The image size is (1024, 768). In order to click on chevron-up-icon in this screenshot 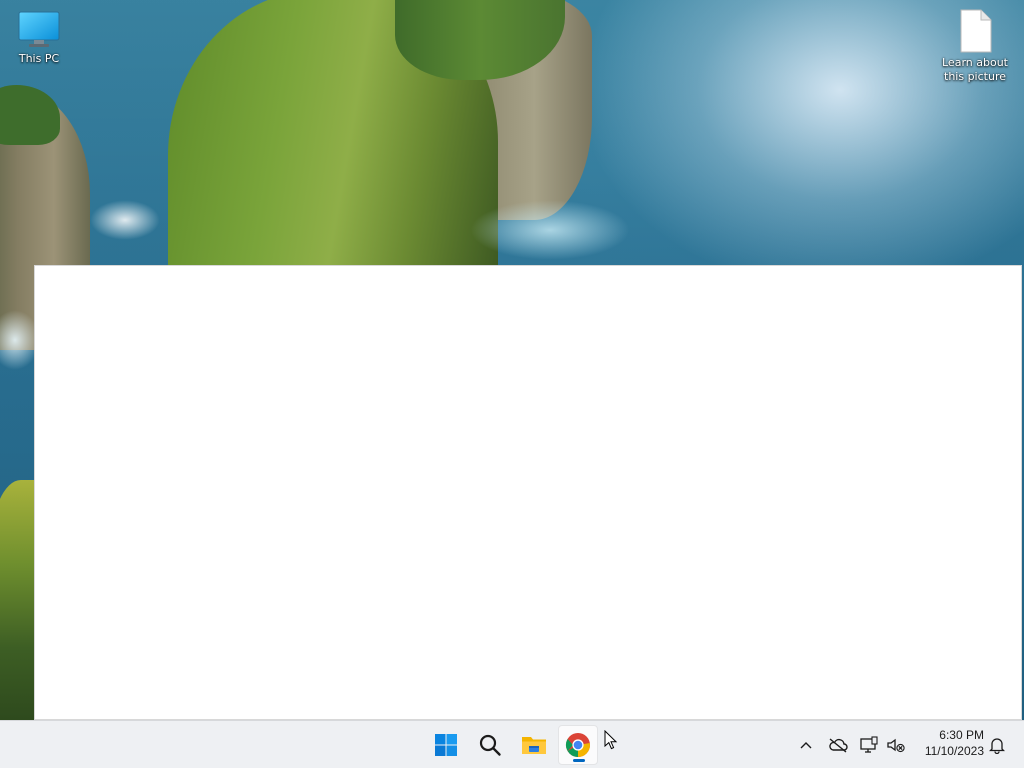, I will do `click(806, 745)`.